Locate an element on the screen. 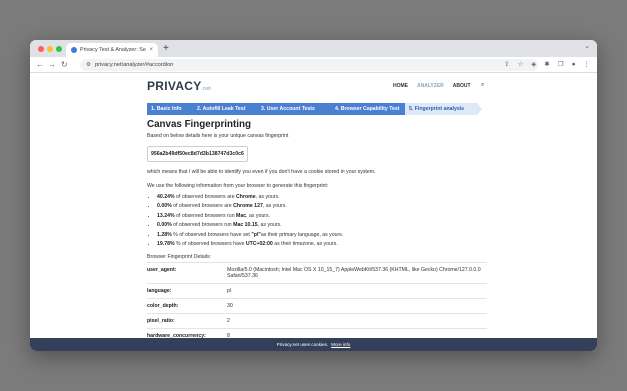 This screenshot has width=627, height=391. detail-value: 2 is located at coordinates (357, 320).